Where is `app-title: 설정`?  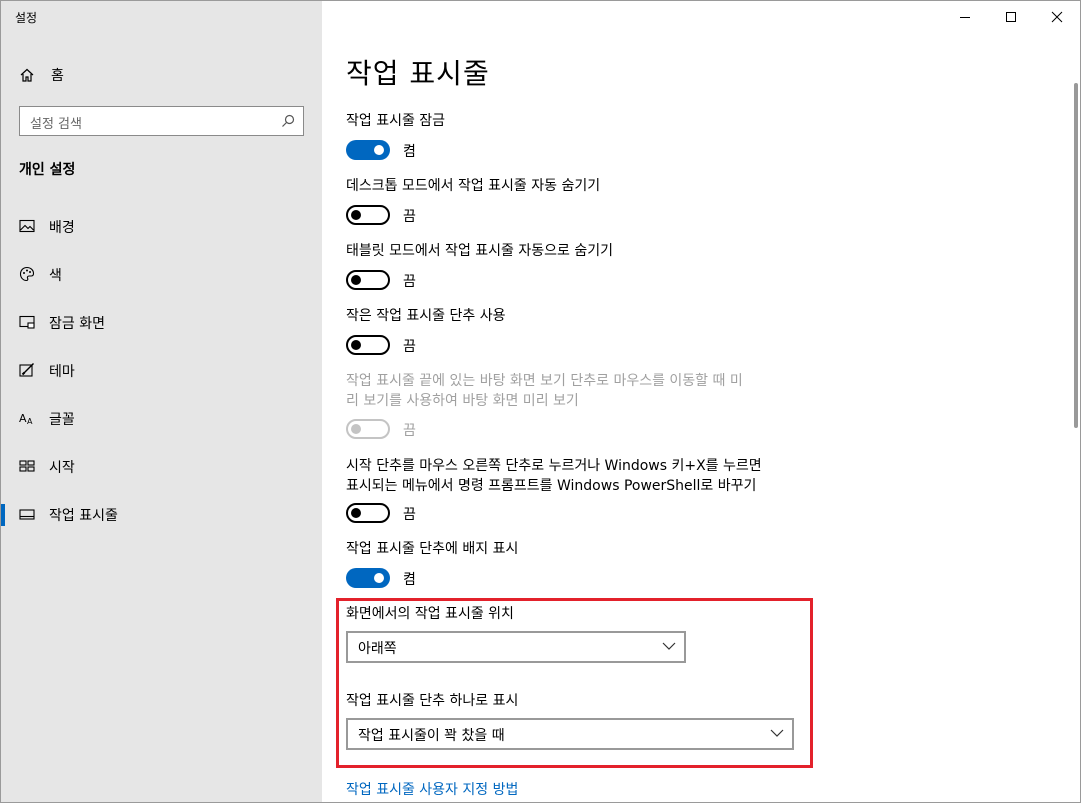
app-title: 설정 is located at coordinates (26, 18).